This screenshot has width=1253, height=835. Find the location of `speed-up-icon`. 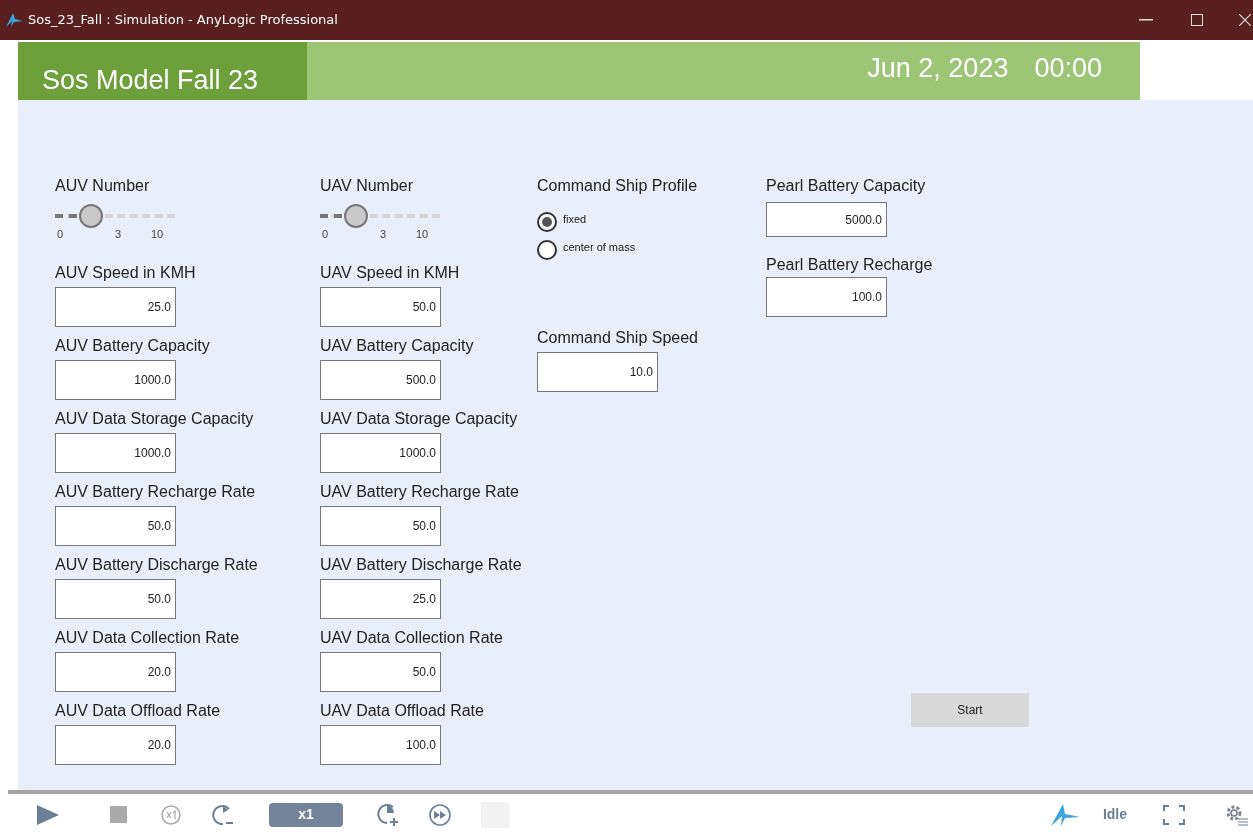

speed-up-icon is located at coordinates (388, 814).